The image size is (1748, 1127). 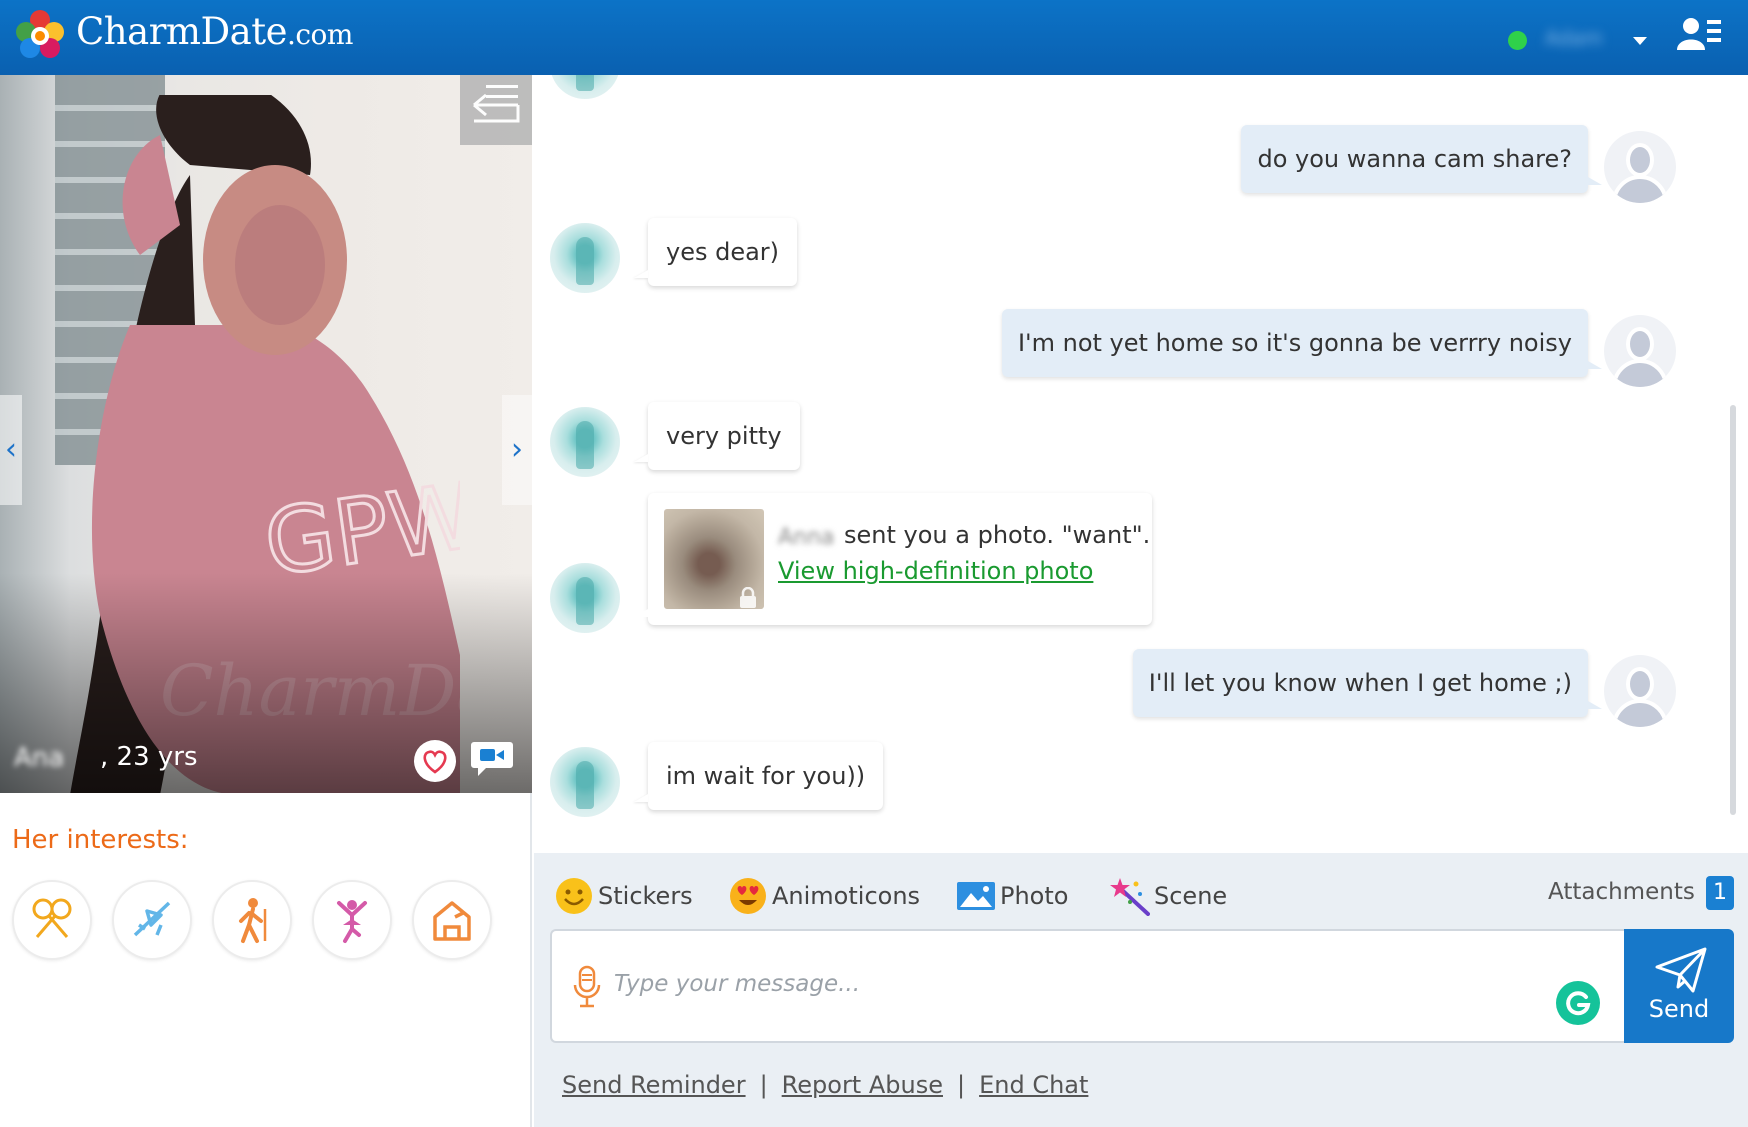 What do you see at coordinates (1191, 896) in the screenshot?
I see `scene-label: Scene` at bounding box center [1191, 896].